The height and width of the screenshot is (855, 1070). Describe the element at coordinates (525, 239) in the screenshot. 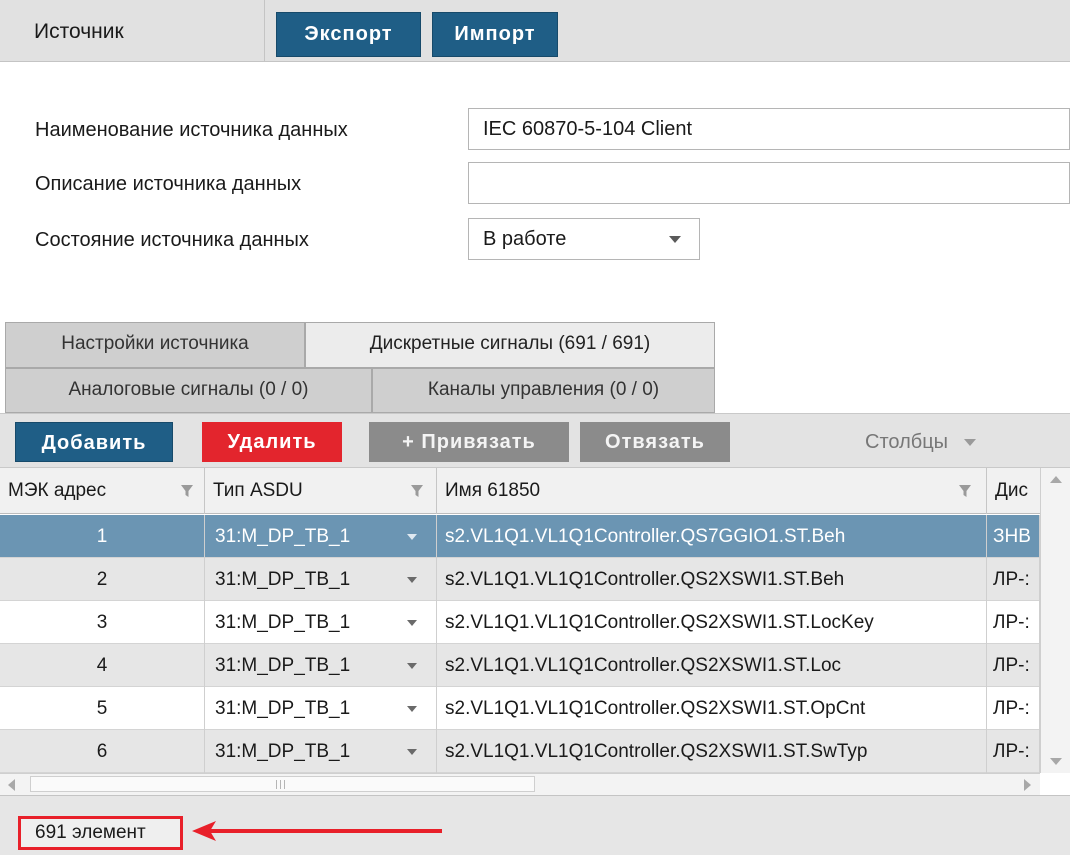

I see `source-state-value: В работе` at that location.